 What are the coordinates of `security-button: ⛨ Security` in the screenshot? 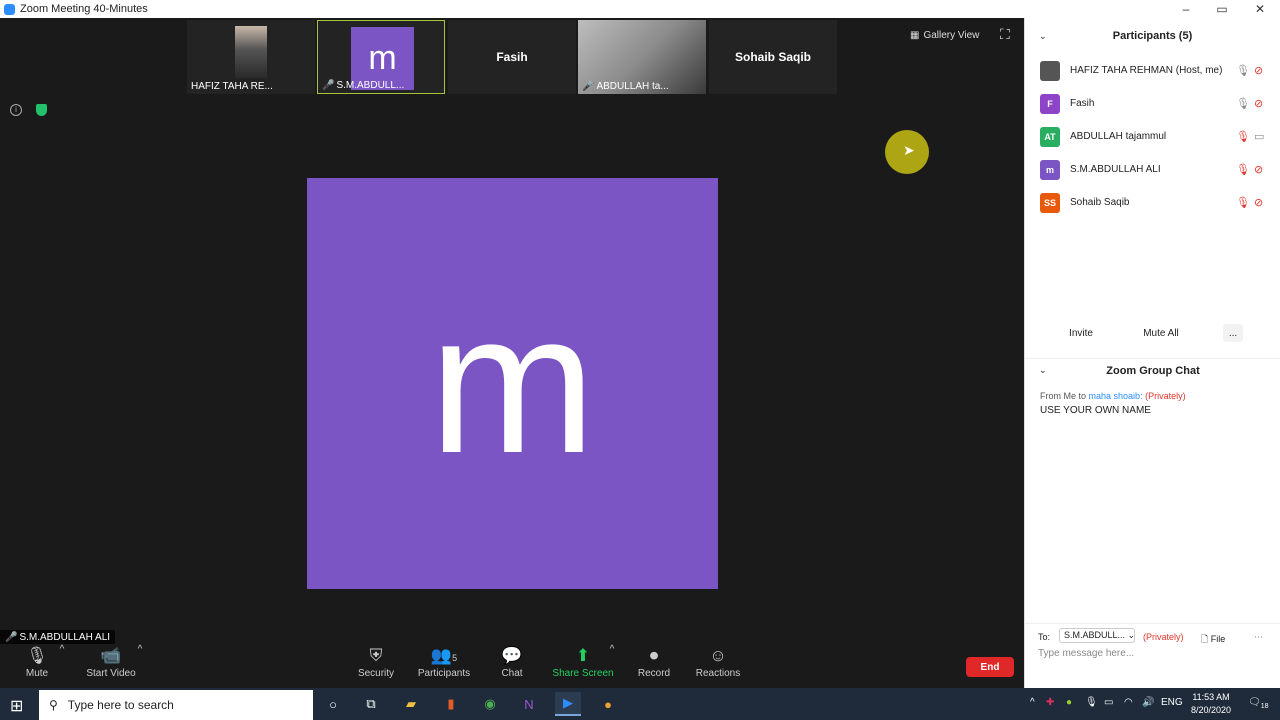 It's located at (376, 661).